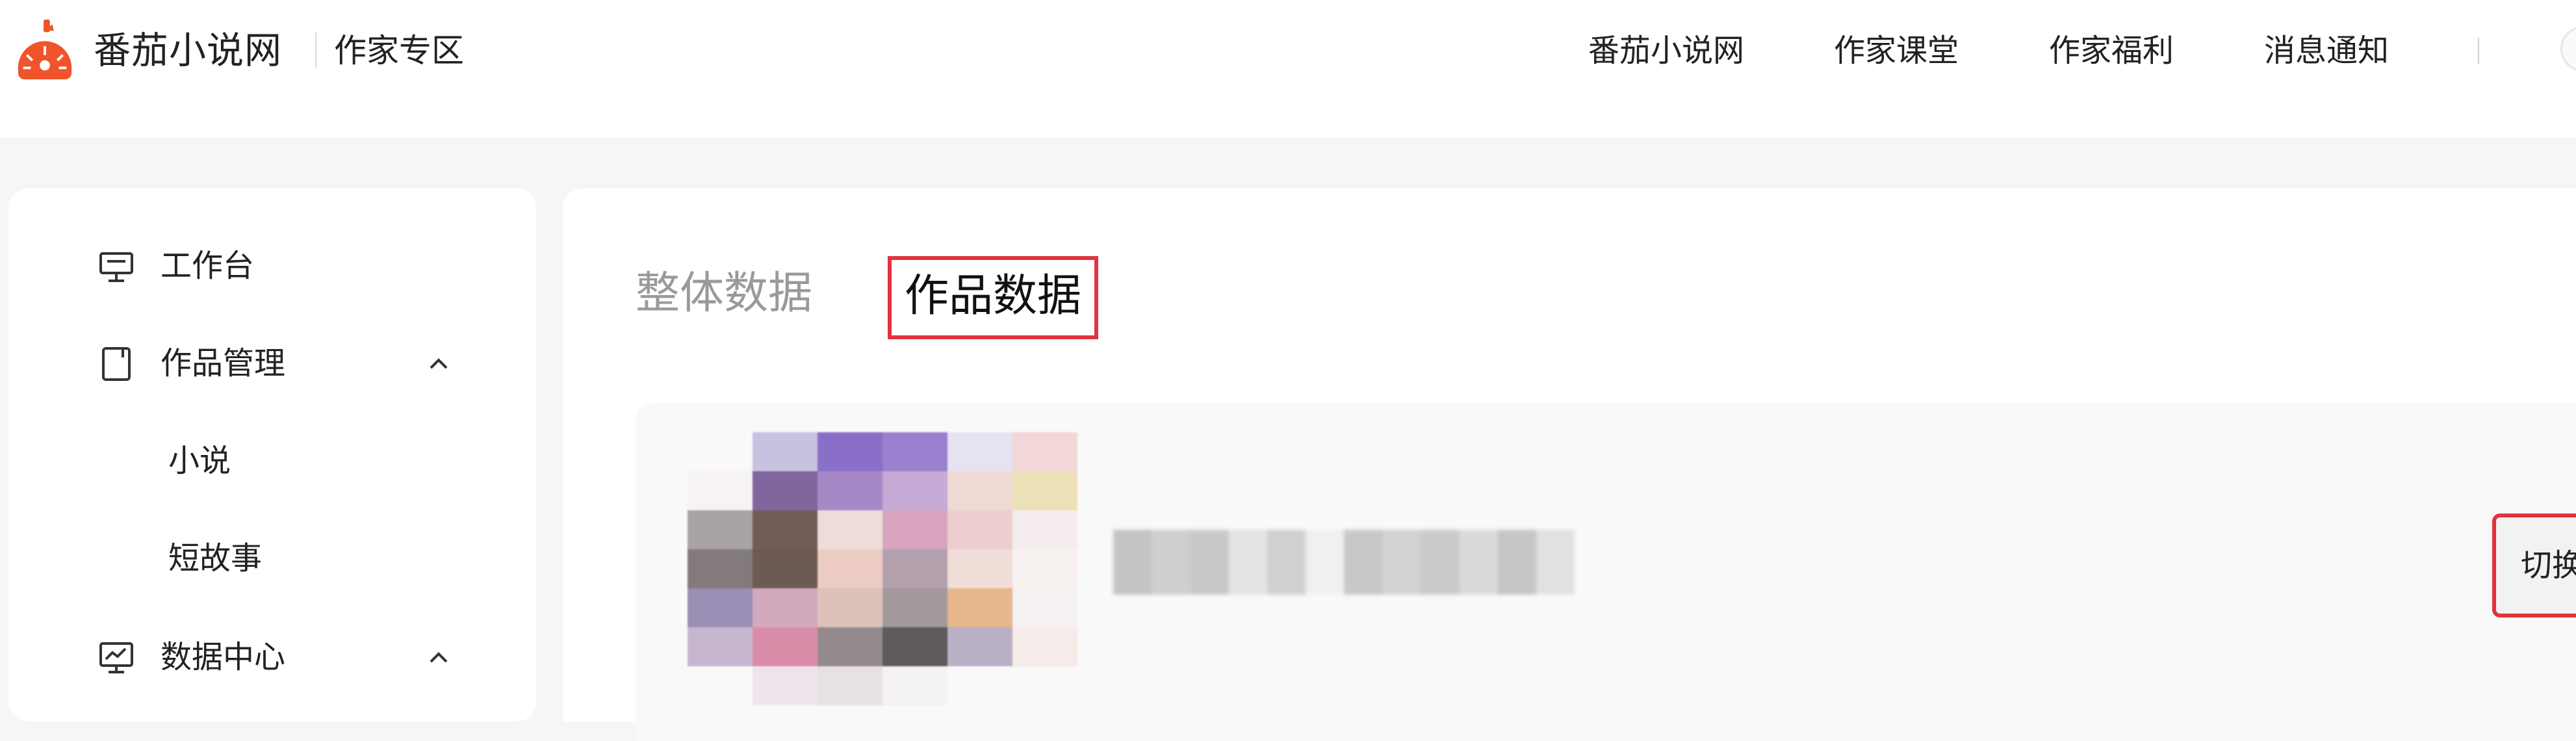 The width and height of the screenshot is (2576, 741). What do you see at coordinates (315, 50) in the screenshot?
I see `brand-divider` at bounding box center [315, 50].